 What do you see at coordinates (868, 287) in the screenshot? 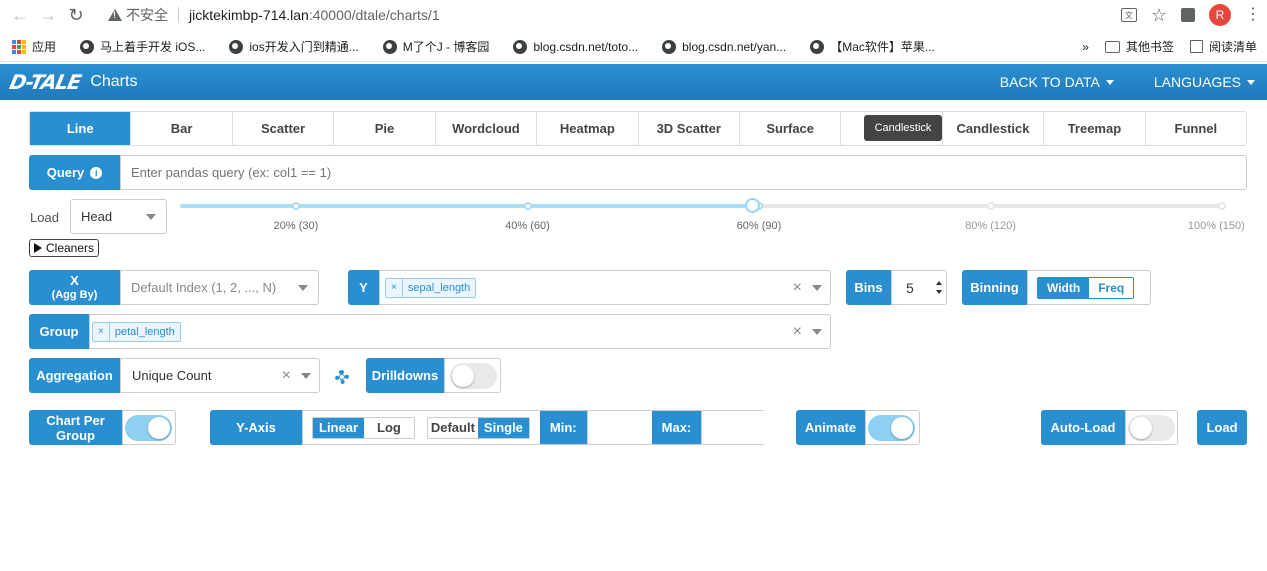
I see `bins-label: Bins` at bounding box center [868, 287].